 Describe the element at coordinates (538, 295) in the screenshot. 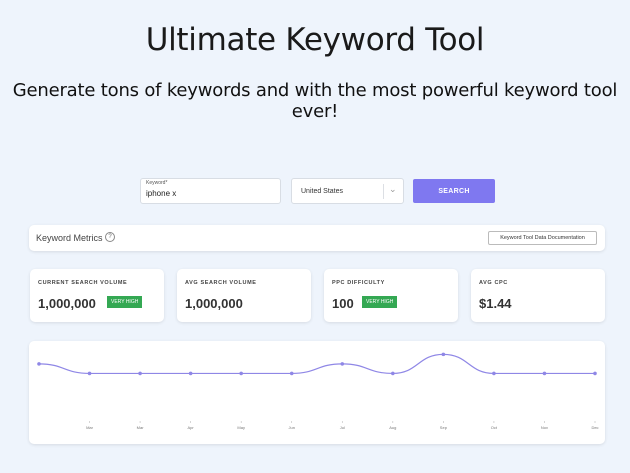

I see `stat-card-avg-cpc: AVG CPC $1.44` at that location.